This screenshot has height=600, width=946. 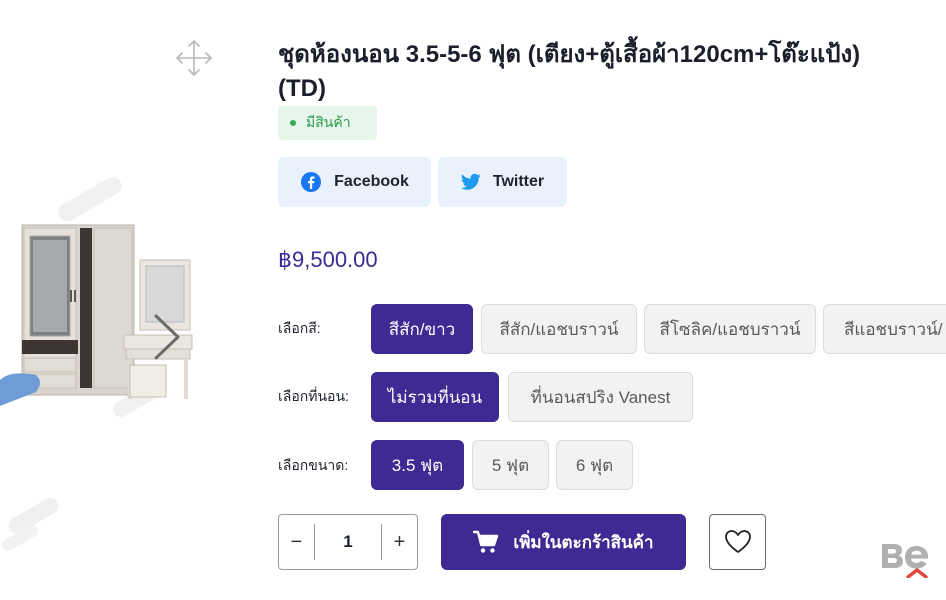 I want to click on expand-arrows-icon, so click(x=194, y=58).